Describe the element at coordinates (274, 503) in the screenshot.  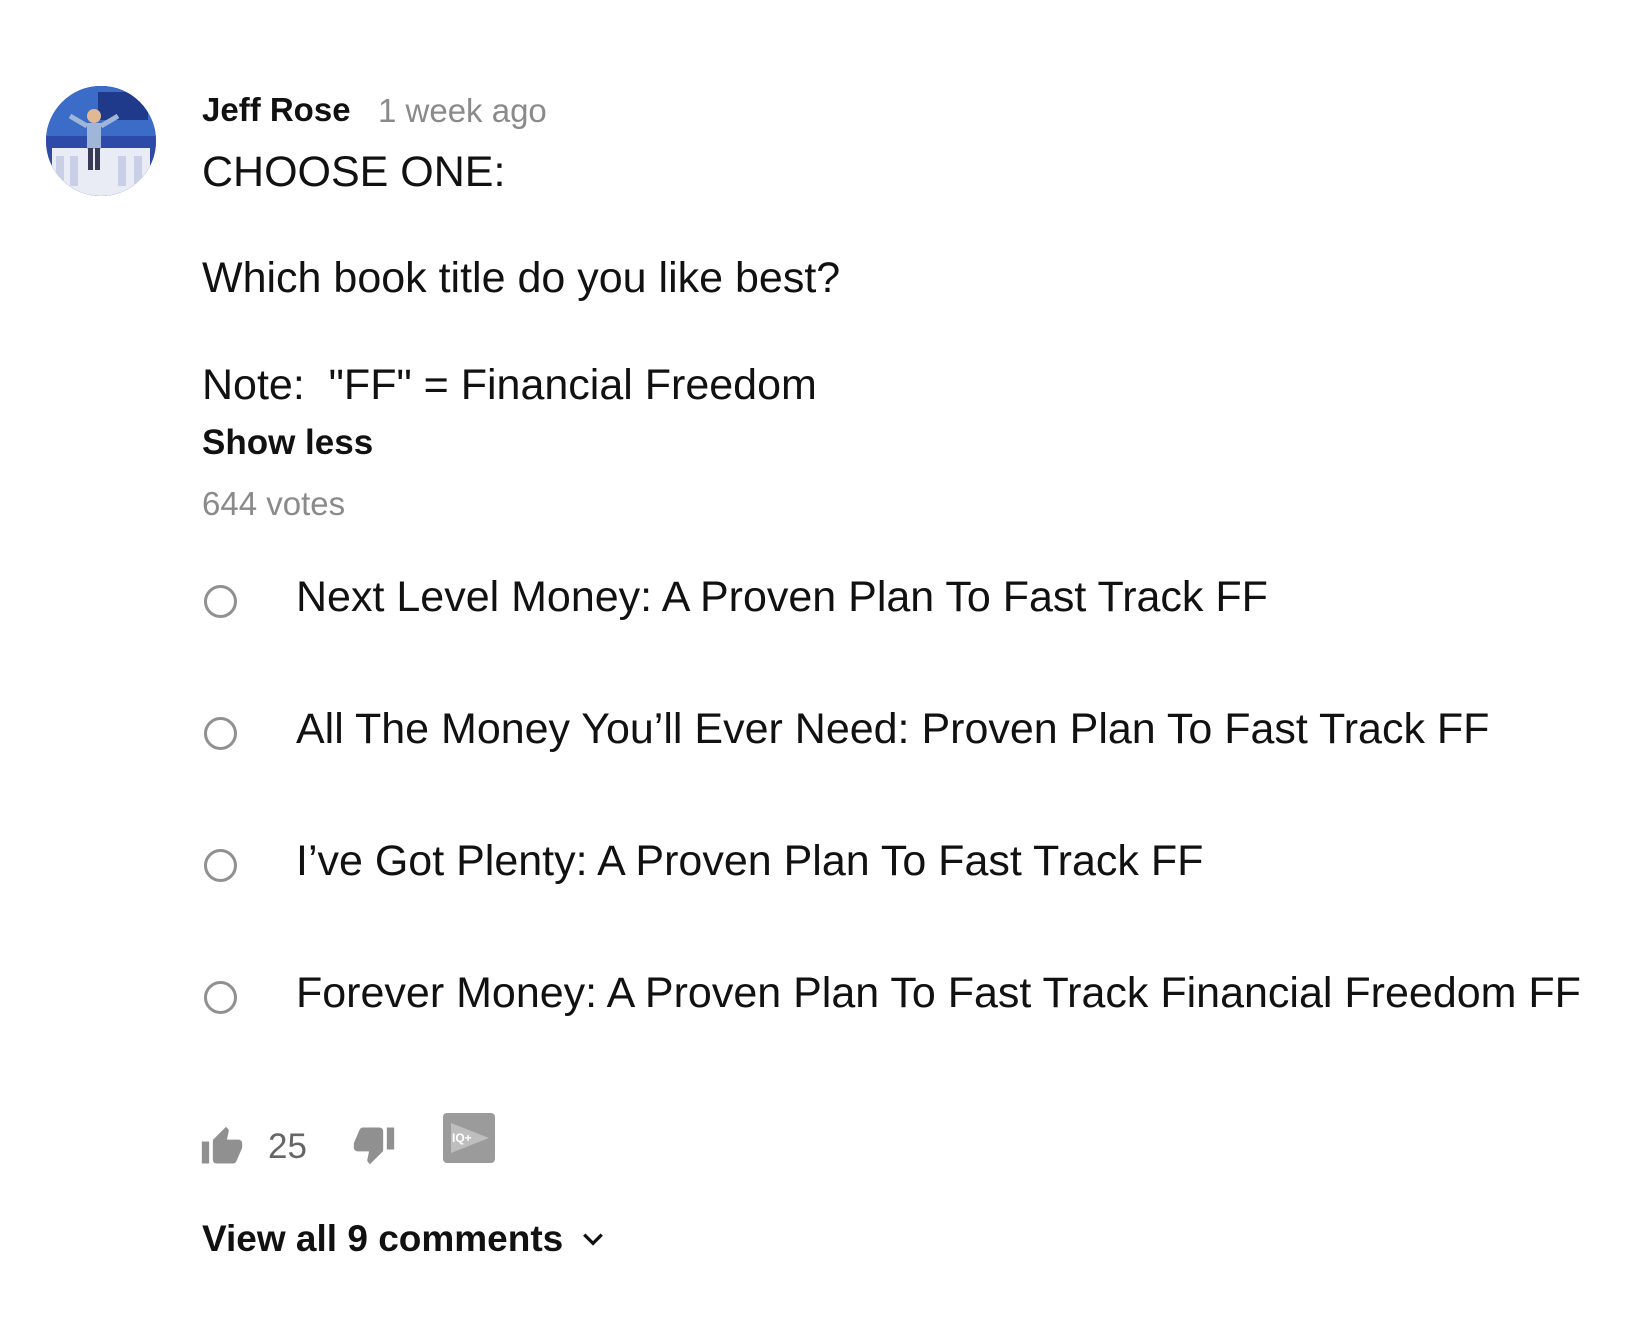
I see `vote-count: 644 votes` at that location.